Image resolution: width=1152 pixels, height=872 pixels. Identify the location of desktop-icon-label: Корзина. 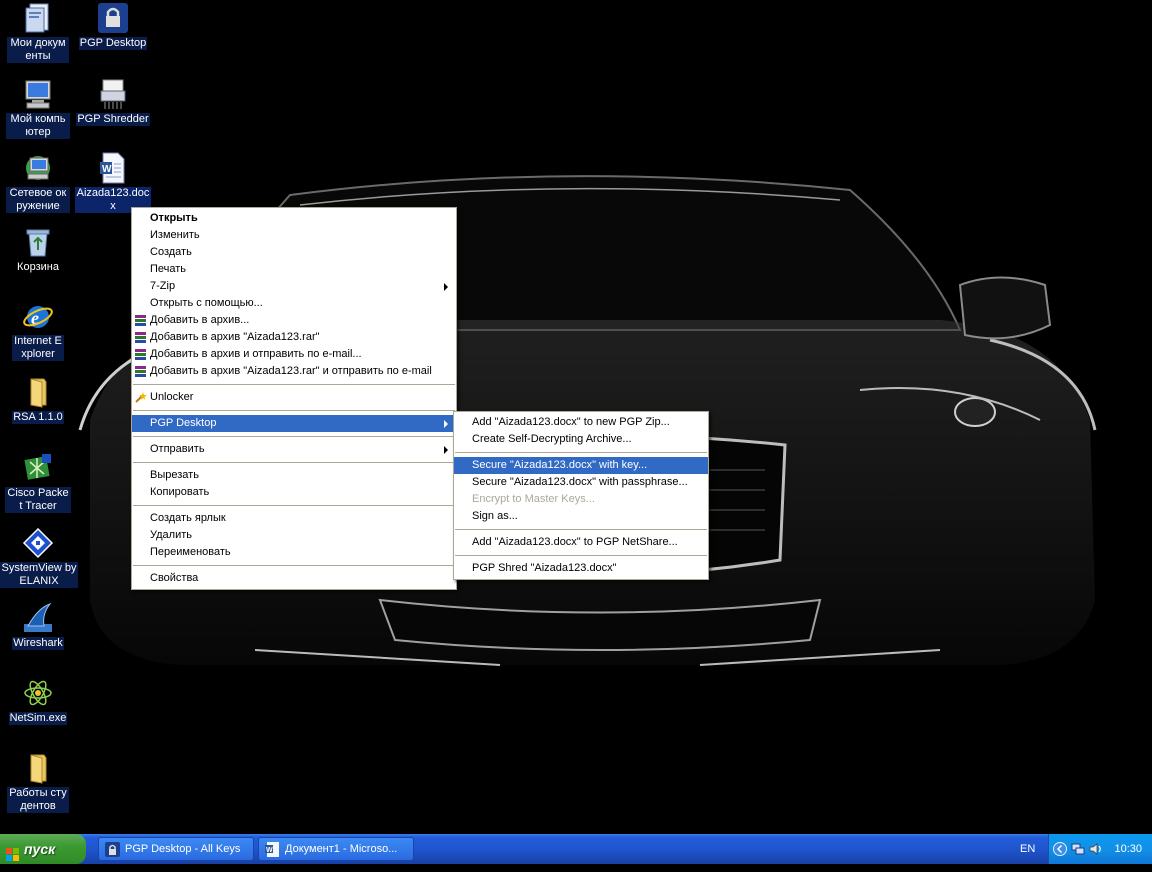
(38, 267).